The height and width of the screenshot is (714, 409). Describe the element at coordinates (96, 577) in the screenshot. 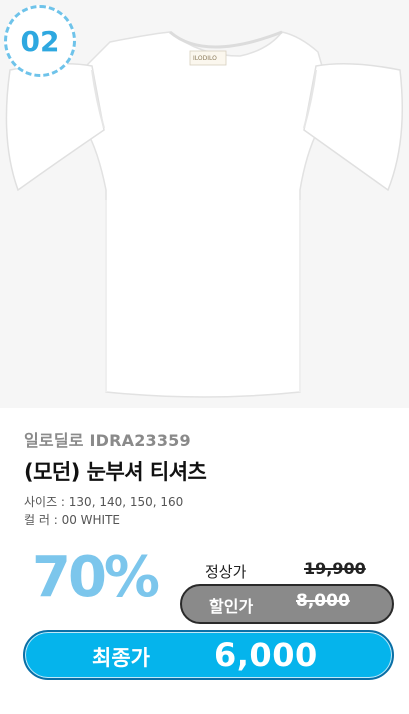

I see `discount-rate: 70%` at that location.